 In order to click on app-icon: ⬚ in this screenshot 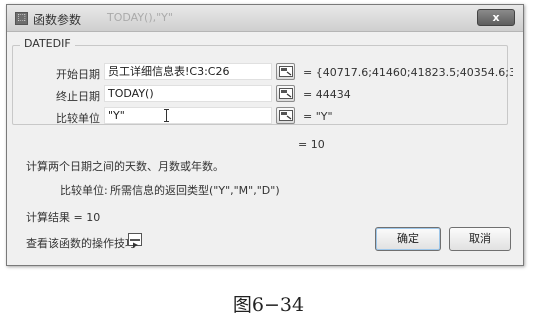, I will do `click(21, 18)`.